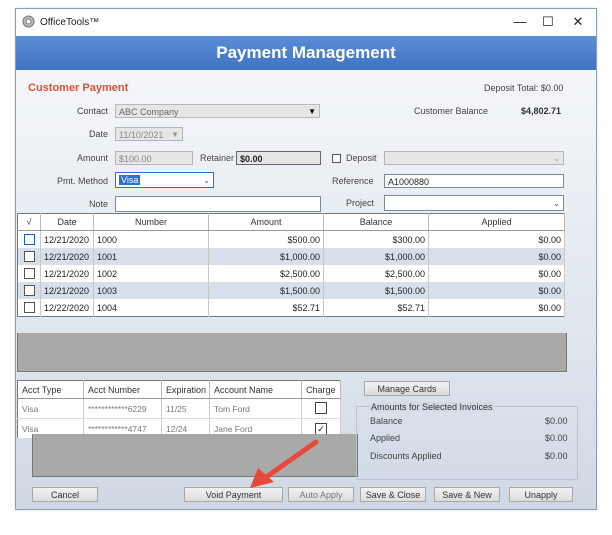 The height and width of the screenshot is (535, 612). I want to click on close-button: ✕, so click(578, 22).